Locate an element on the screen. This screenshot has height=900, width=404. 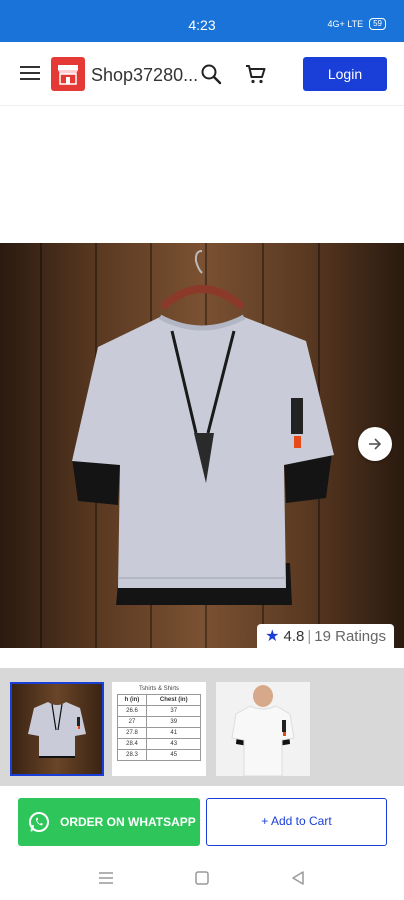
size-cell: 27.8 is located at coordinates (132, 733).